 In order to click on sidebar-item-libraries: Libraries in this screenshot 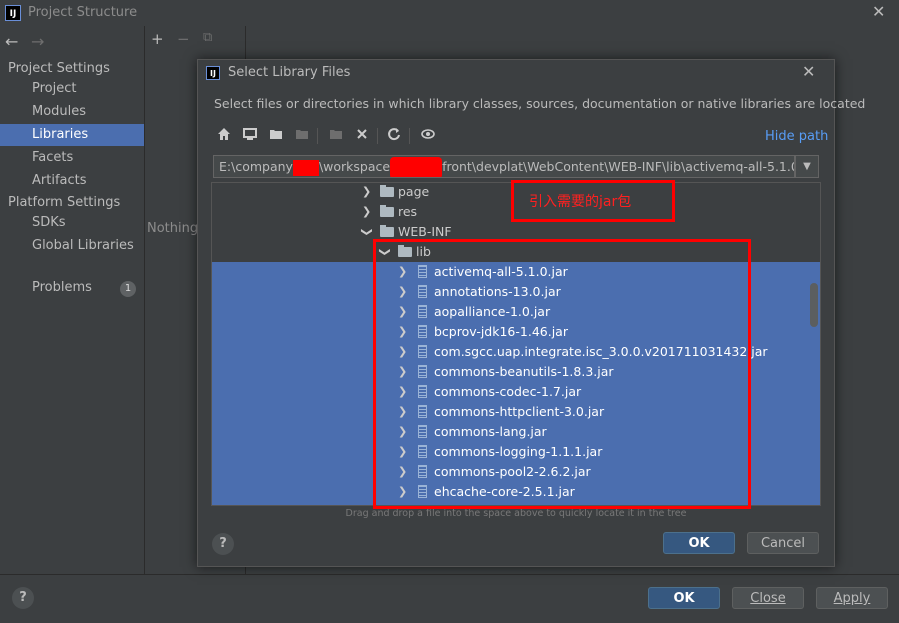, I will do `click(72, 135)`.